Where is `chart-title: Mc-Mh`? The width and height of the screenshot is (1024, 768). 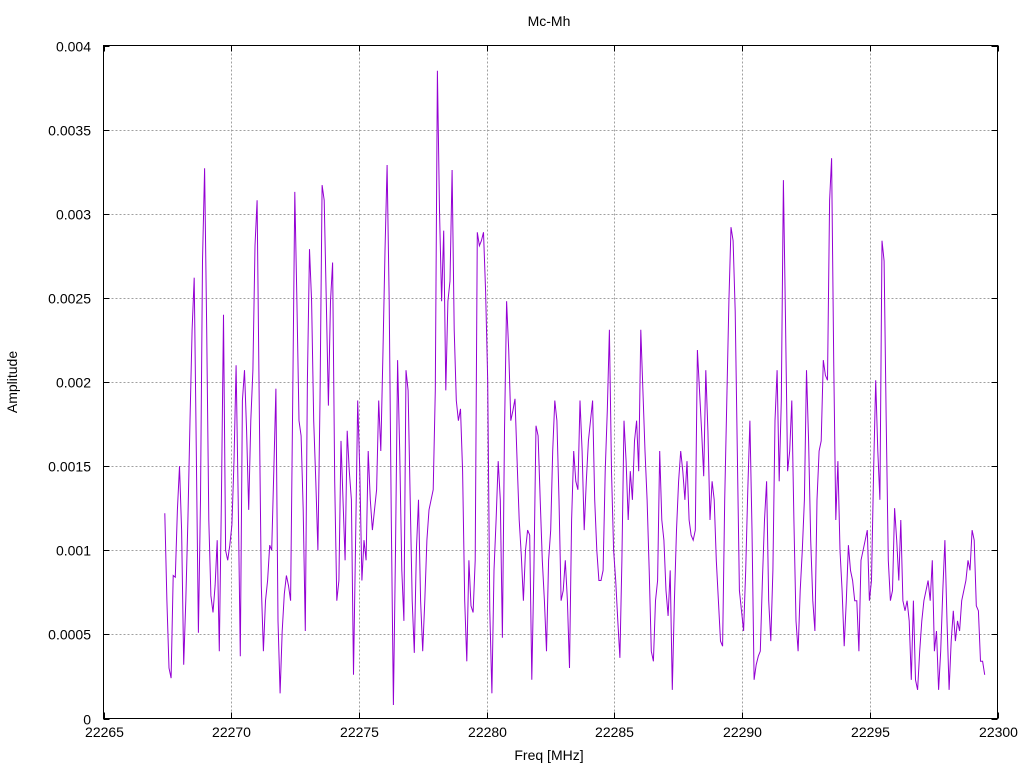
chart-title: Mc-Mh is located at coordinates (549, 21).